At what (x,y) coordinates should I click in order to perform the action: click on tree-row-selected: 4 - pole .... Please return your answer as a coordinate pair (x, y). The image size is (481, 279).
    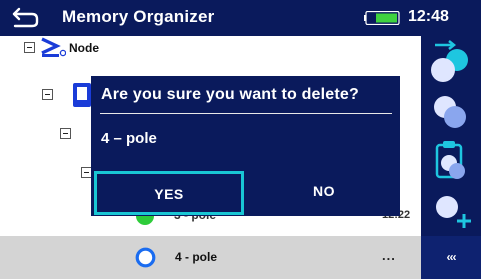
    Looking at the image, I should click on (210, 257).